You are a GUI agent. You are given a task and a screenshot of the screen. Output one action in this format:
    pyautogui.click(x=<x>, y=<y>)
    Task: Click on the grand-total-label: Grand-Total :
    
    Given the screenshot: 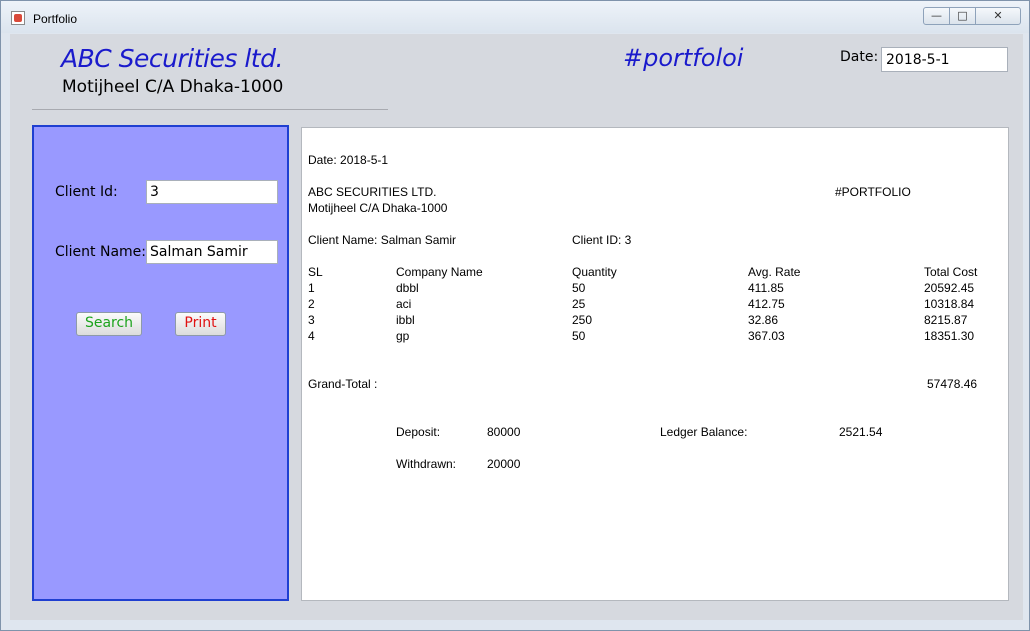 What is the action you would take?
    pyautogui.click(x=343, y=384)
    